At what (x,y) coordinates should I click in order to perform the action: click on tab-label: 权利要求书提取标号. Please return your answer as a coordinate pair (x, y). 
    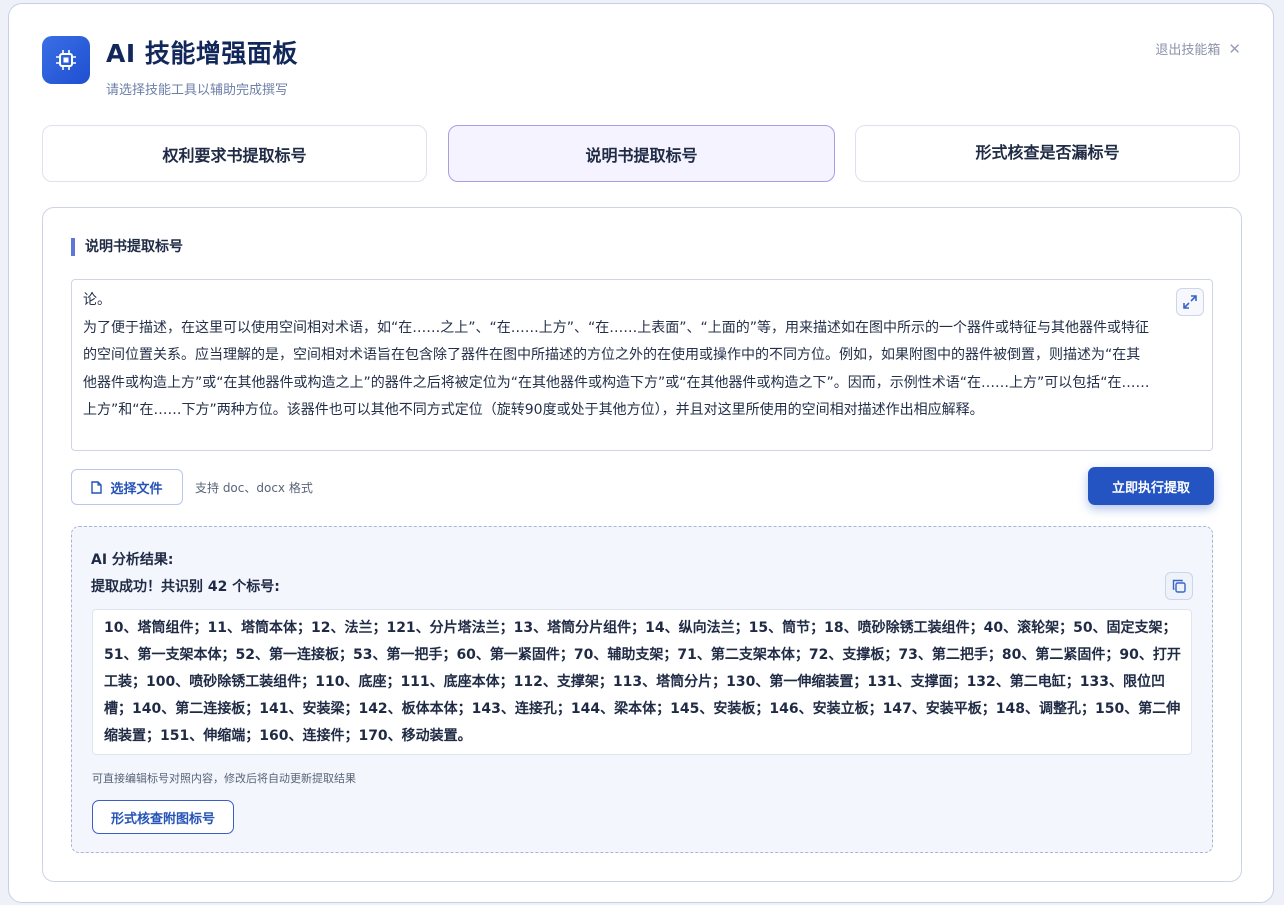
    Looking at the image, I should click on (234, 155).